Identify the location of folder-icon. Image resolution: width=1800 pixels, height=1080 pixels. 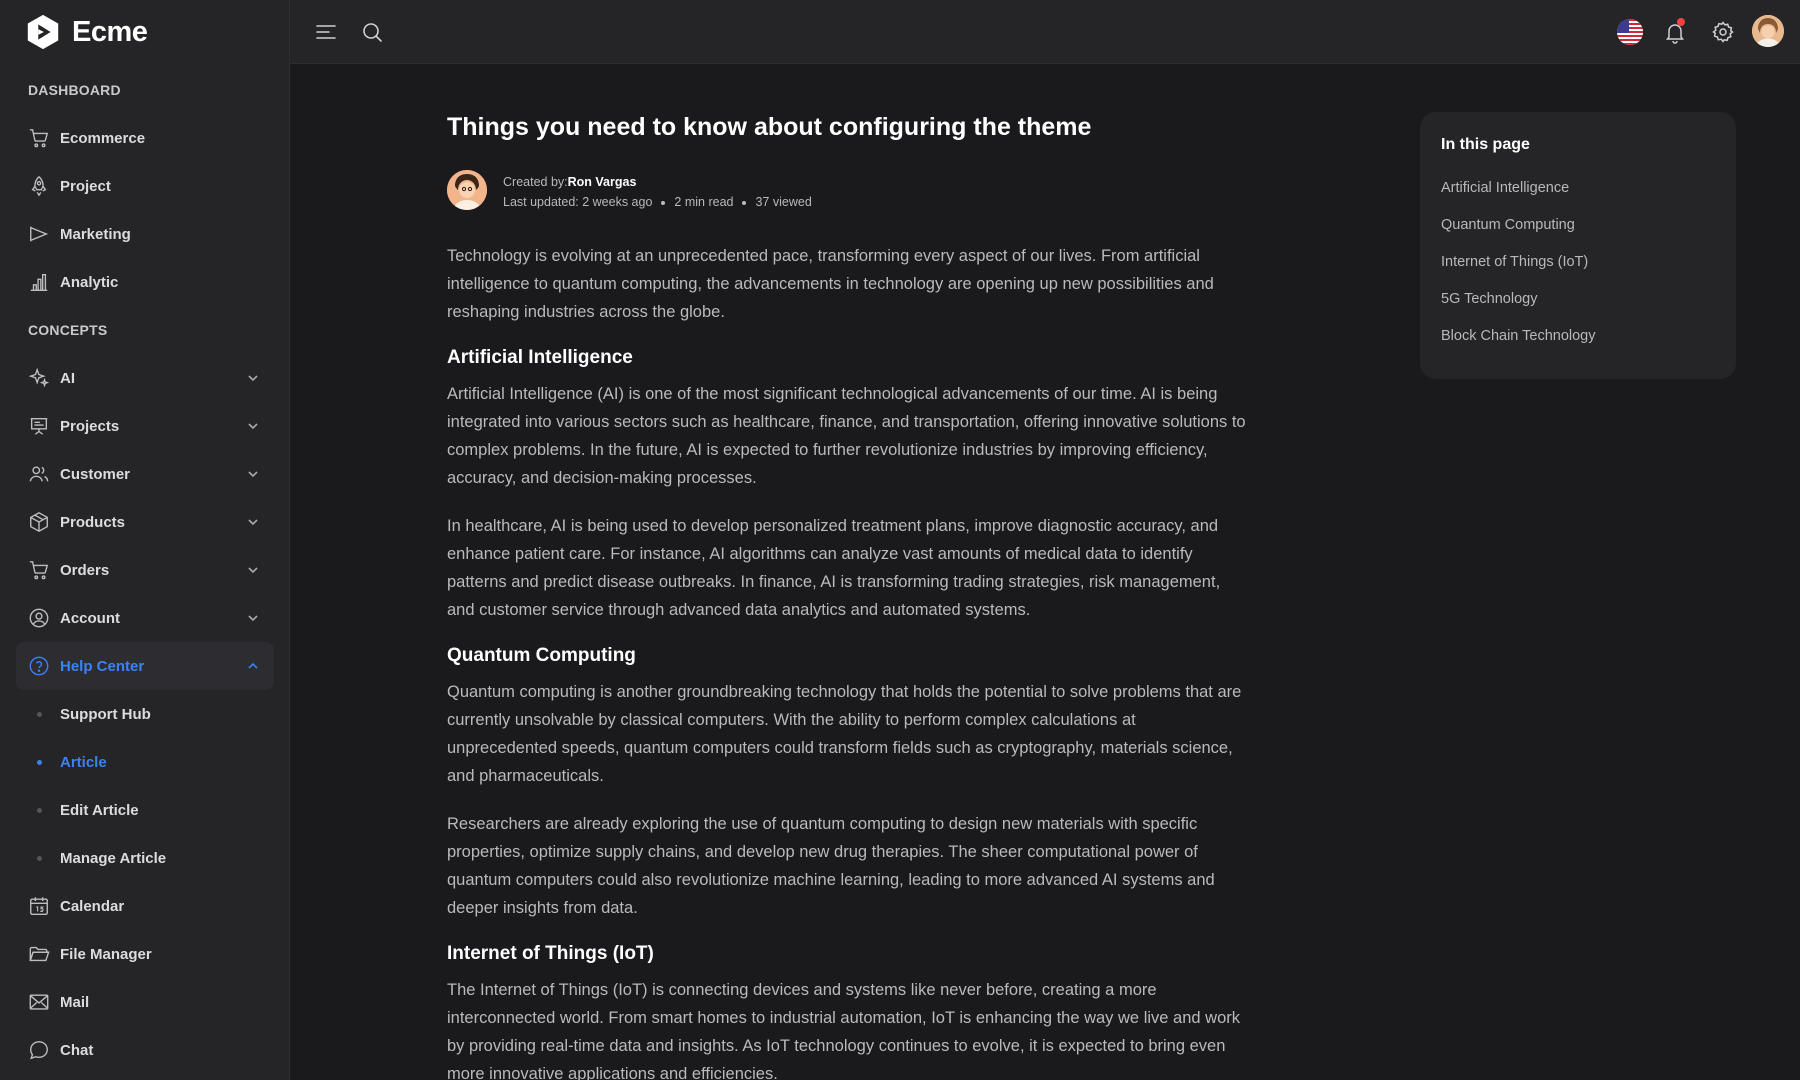
(39, 954).